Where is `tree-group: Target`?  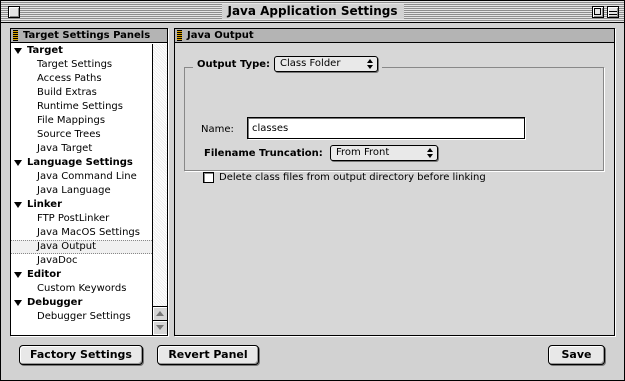 tree-group: Target is located at coordinates (81, 51).